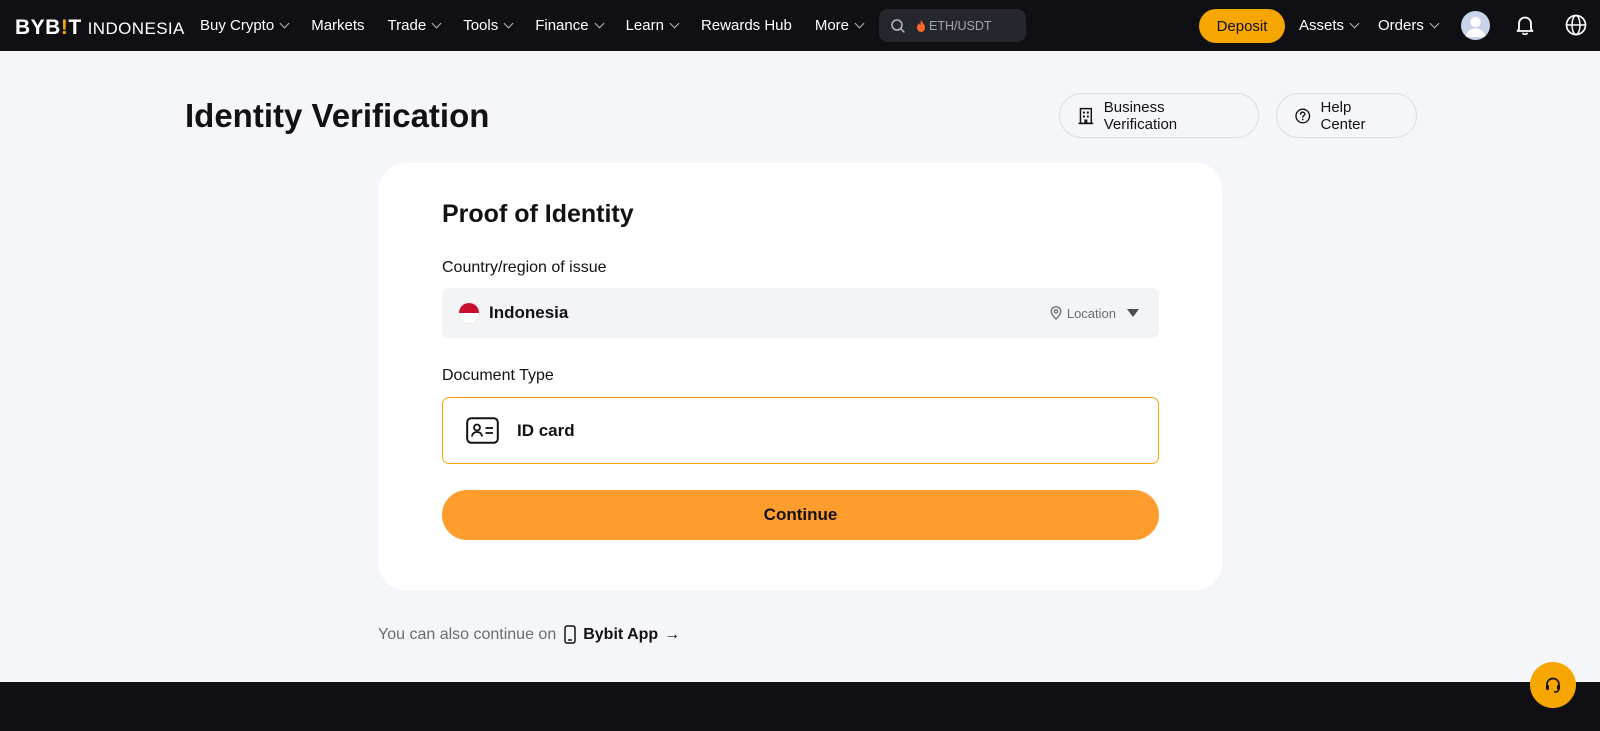 This screenshot has width=1600, height=731. I want to click on nav-markets: Markets, so click(337, 25).